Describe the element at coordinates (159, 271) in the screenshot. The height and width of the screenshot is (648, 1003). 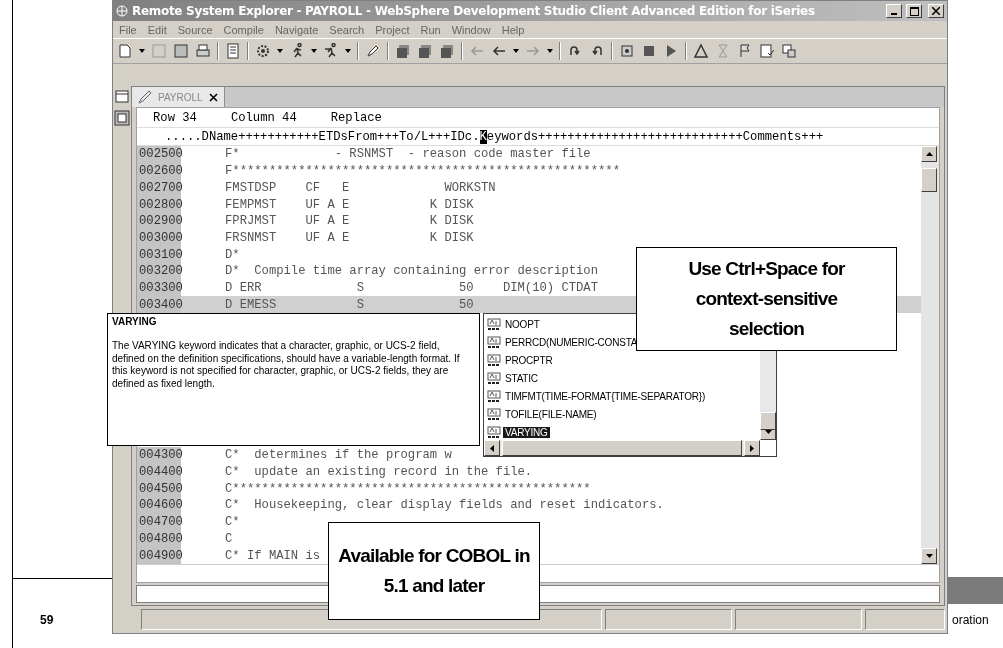
I see `line-number: 003200` at that location.